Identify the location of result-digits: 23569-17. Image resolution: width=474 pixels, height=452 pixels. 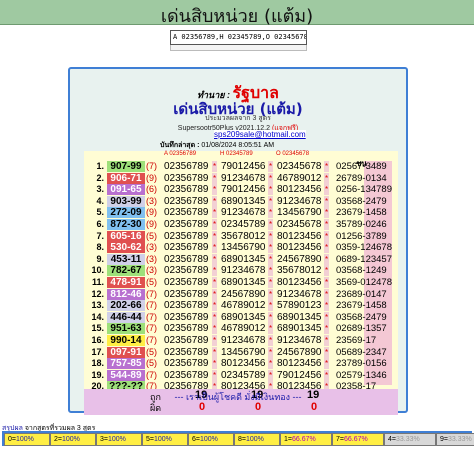
(356, 340).